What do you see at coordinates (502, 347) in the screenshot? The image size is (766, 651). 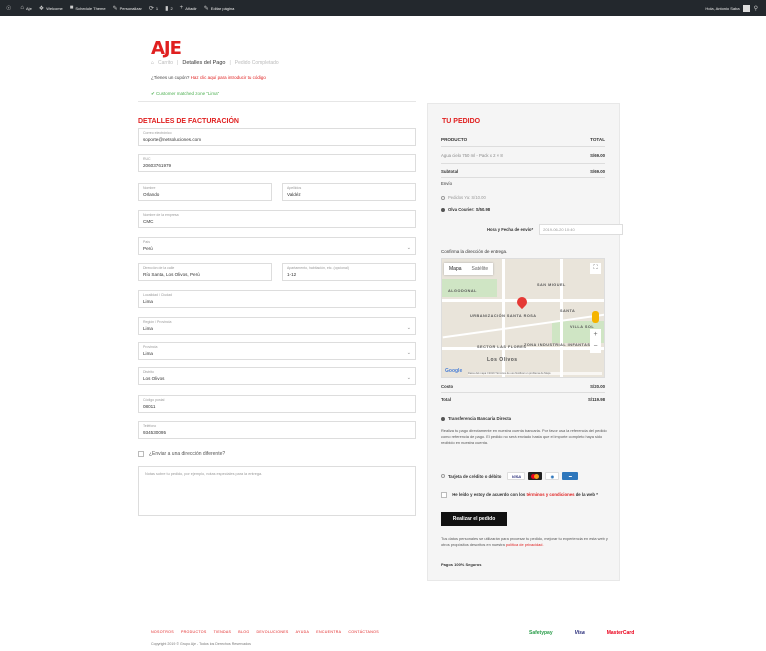 I see `map-label: SECTOR LAS FLORES` at bounding box center [502, 347].